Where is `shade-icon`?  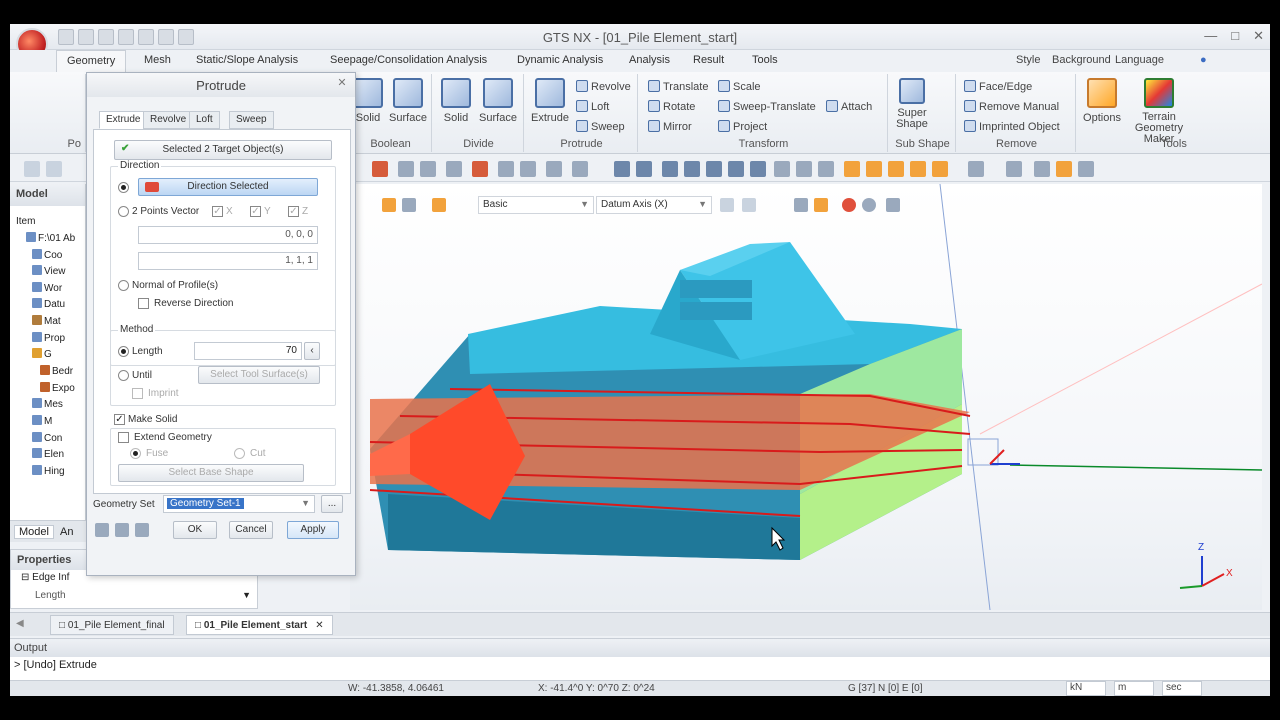 shade-icon is located at coordinates (1014, 169).